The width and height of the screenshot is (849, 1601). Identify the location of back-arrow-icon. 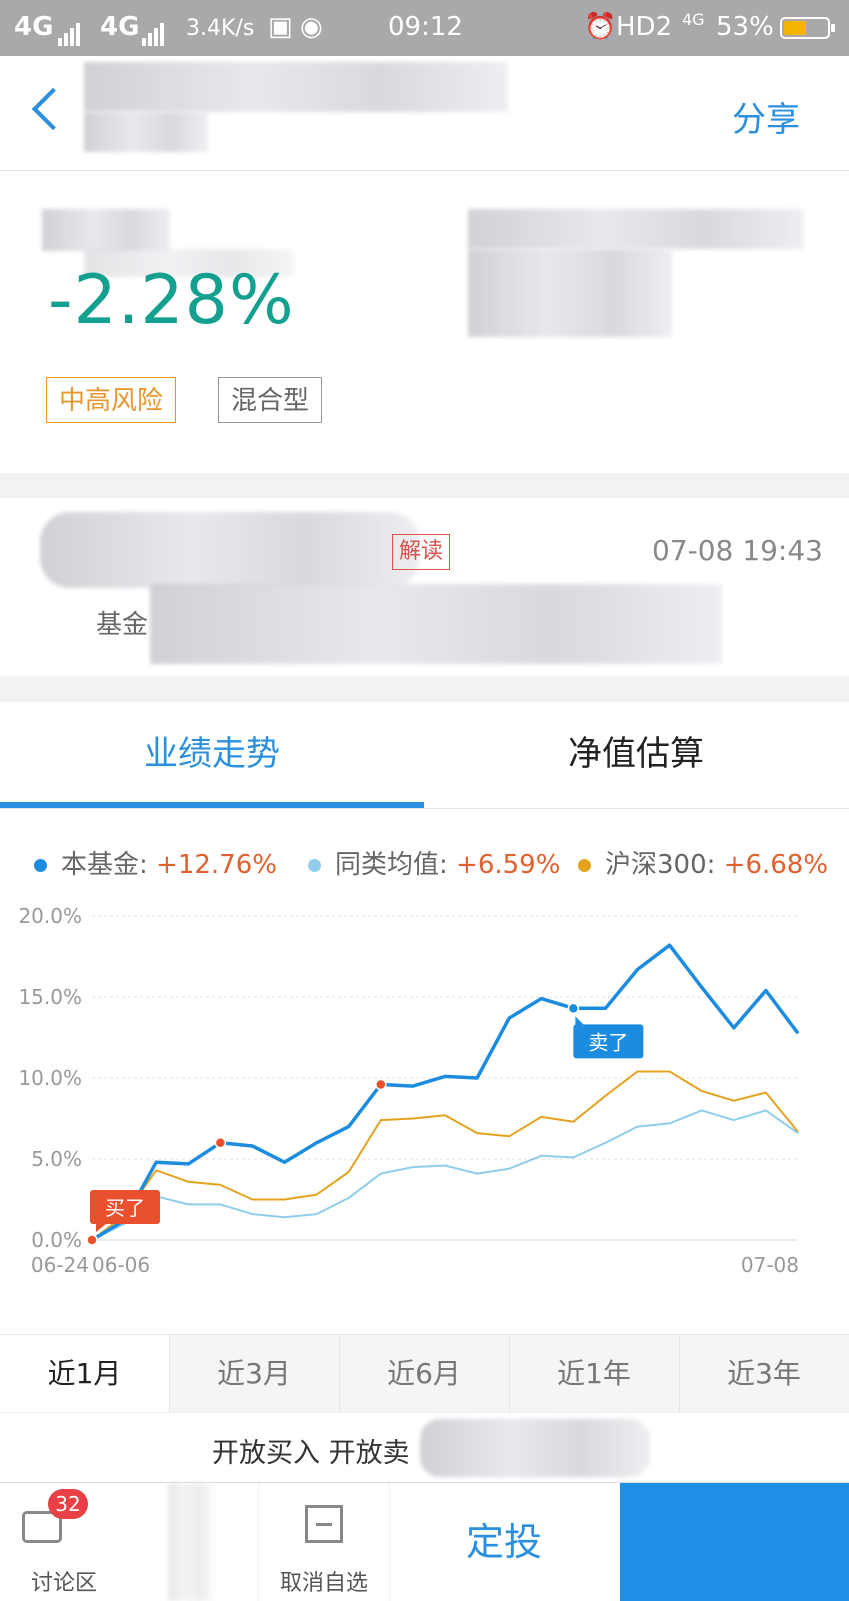
(53, 109).